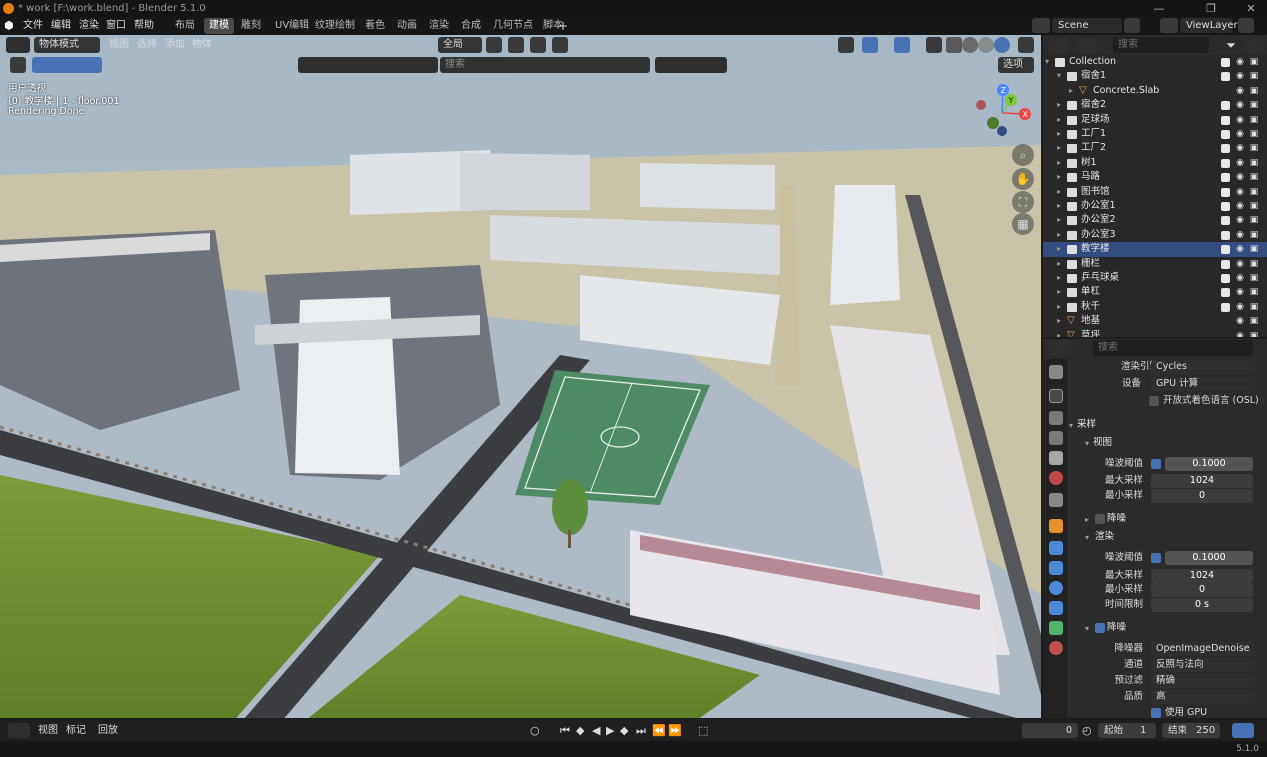 Image resolution: width=1267 pixels, height=757 pixels. What do you see at coordinates (691, 65) in the screenshot?
I see `filter-icons` at bounding box center [691, 65].